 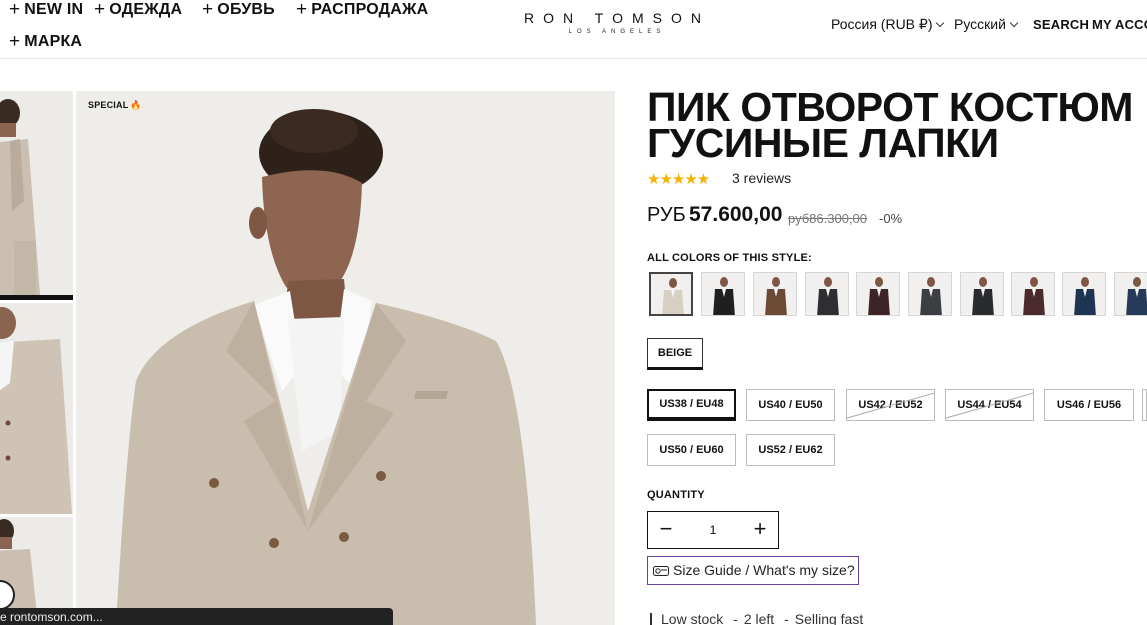 What do you see at coordinates (691, 405) in the screenshot?
I see `size-us38-eu48: US38 / EU48` at bounding box center [691, 405].